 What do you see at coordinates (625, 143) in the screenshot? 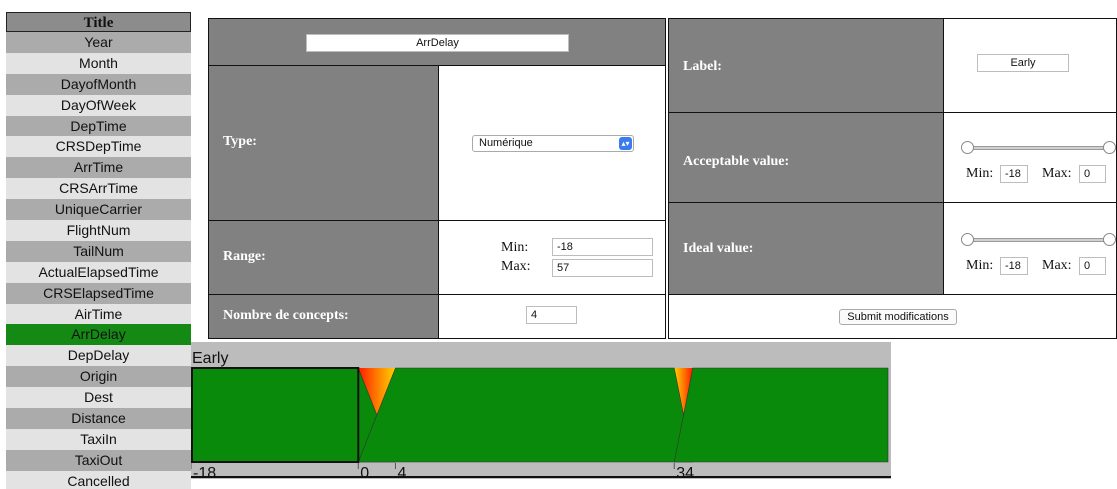
I see `select-arrows-icon: ▴▾` at bounding box center [625, 143].